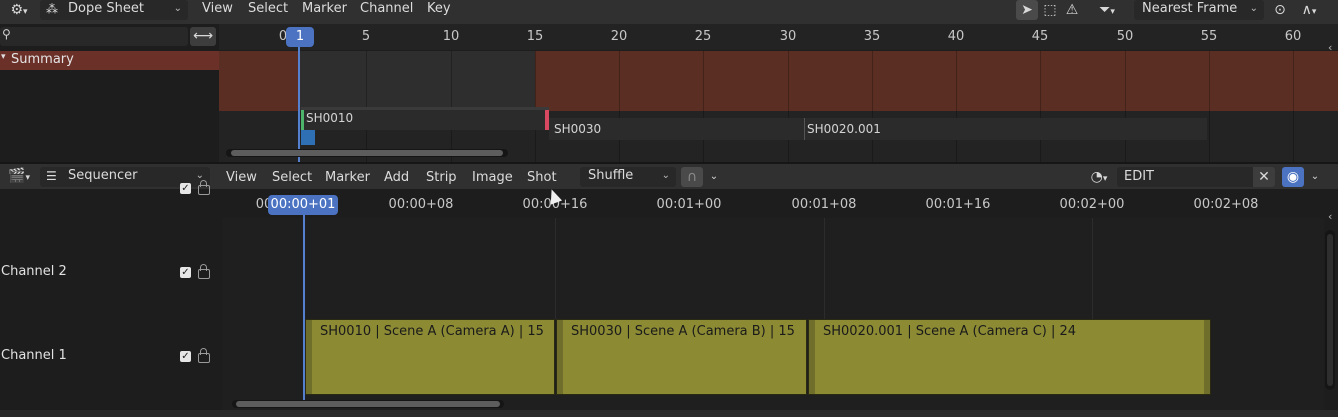 The image size is (1338, 417). Describe the element at coordinates (34, 355) in the screenshot. I see `channel-1-label: Channel 1` at that location.